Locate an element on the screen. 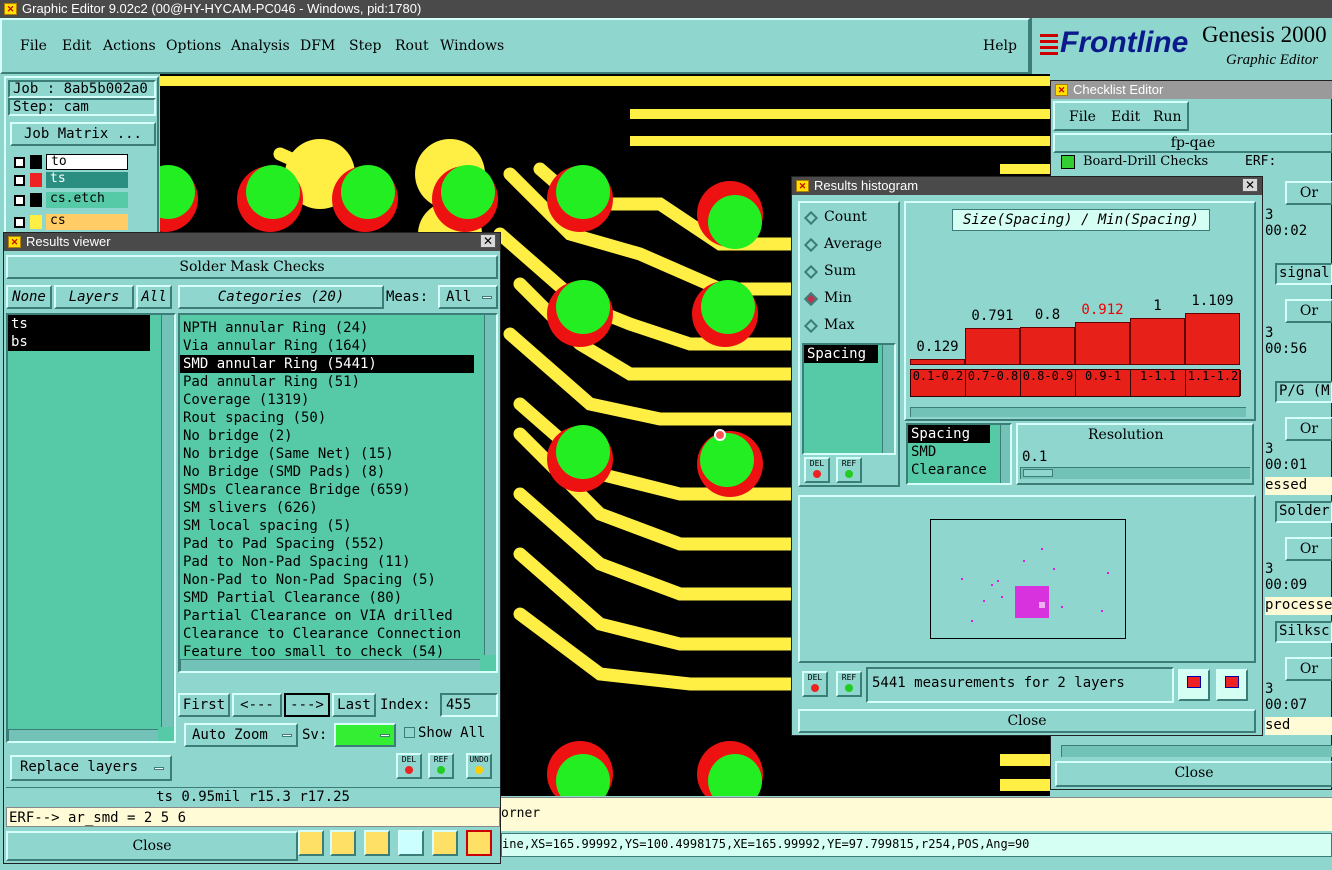 The width and height of the screenshot is (1332, 870). next-button: ---> is located at coordinates (307, 705).